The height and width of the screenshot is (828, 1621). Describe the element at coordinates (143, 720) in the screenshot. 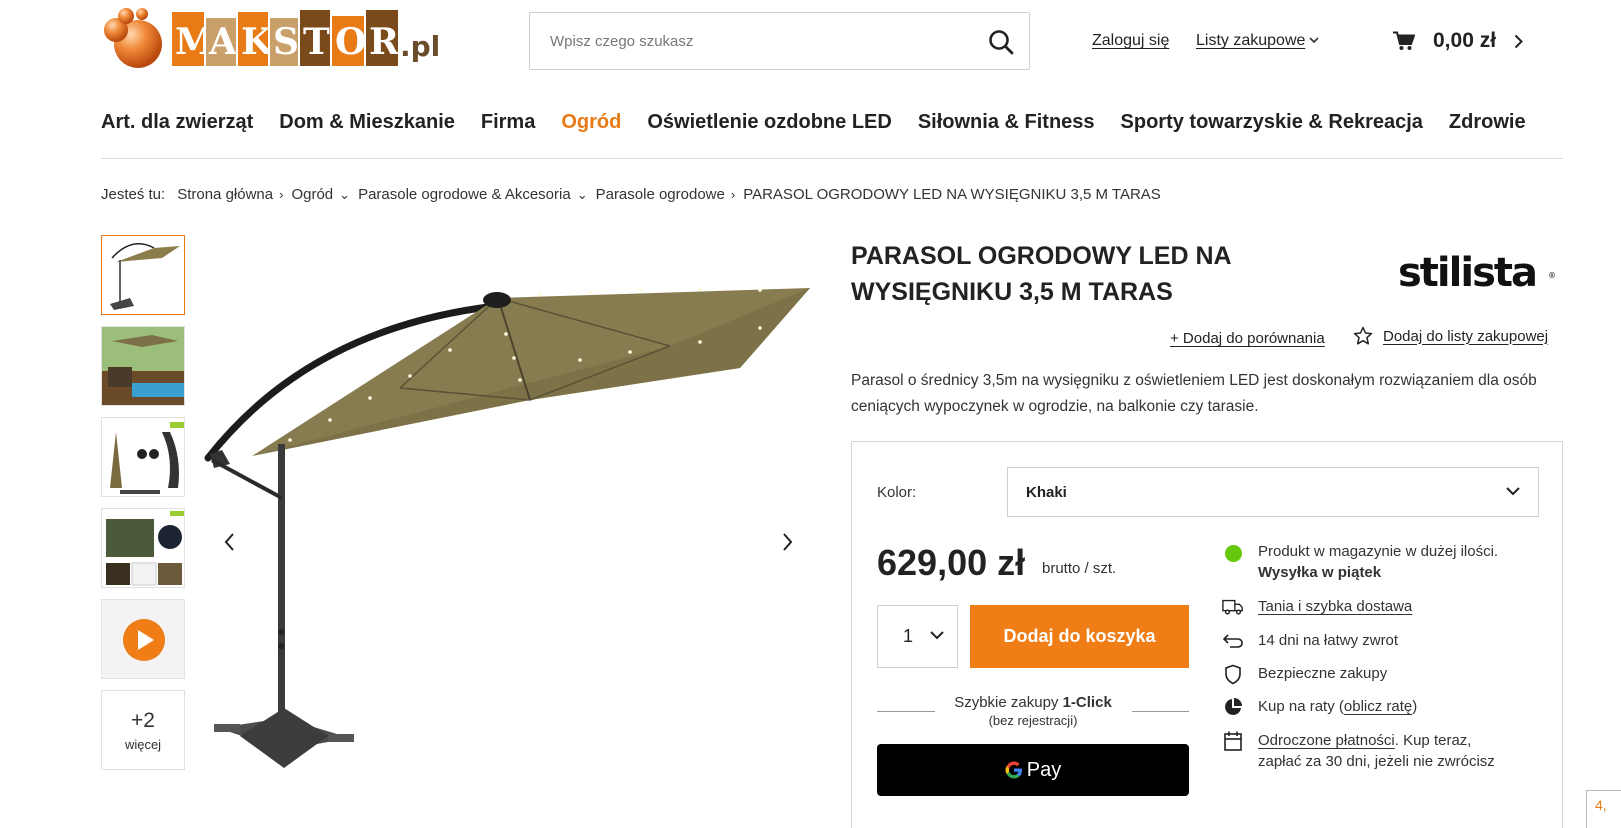

I see `more-count: +2` at that location.